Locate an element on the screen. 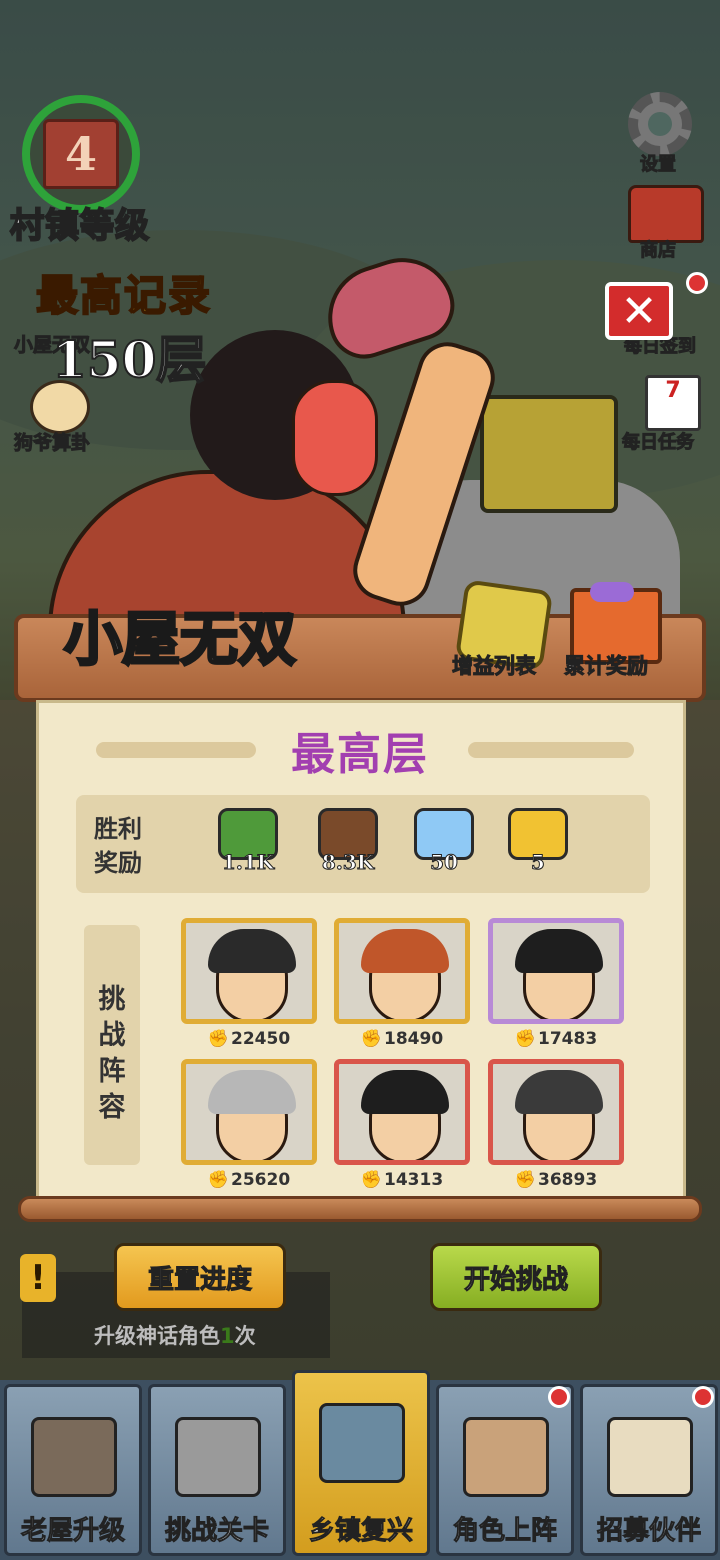  daily-task-label: 每日任务 is located at coordinates (658, 441).